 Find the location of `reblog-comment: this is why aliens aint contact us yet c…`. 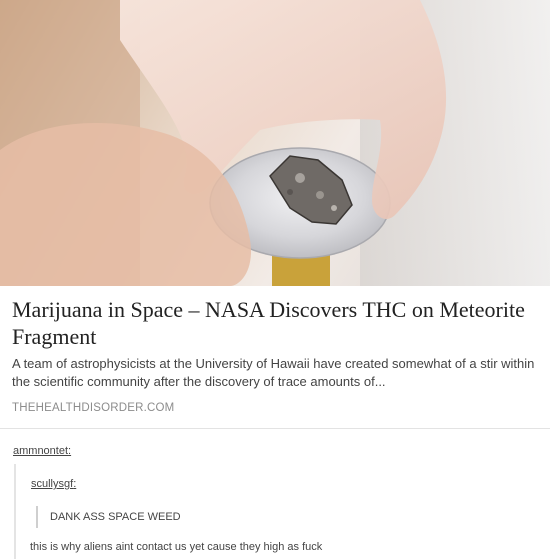

reblog-comment: this is why aliens aint contact us yet c… is located at coordinates (176, 547).